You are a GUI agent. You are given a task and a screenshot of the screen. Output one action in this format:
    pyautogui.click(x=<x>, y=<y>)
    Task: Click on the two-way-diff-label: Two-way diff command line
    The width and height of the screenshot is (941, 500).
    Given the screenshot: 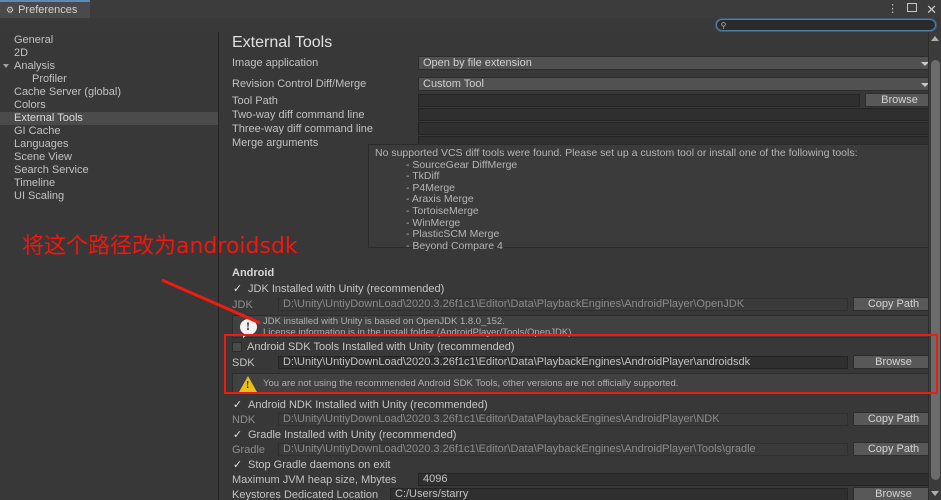 What is the action you would take?
    pyautogui.click(x=298, y=115)
    